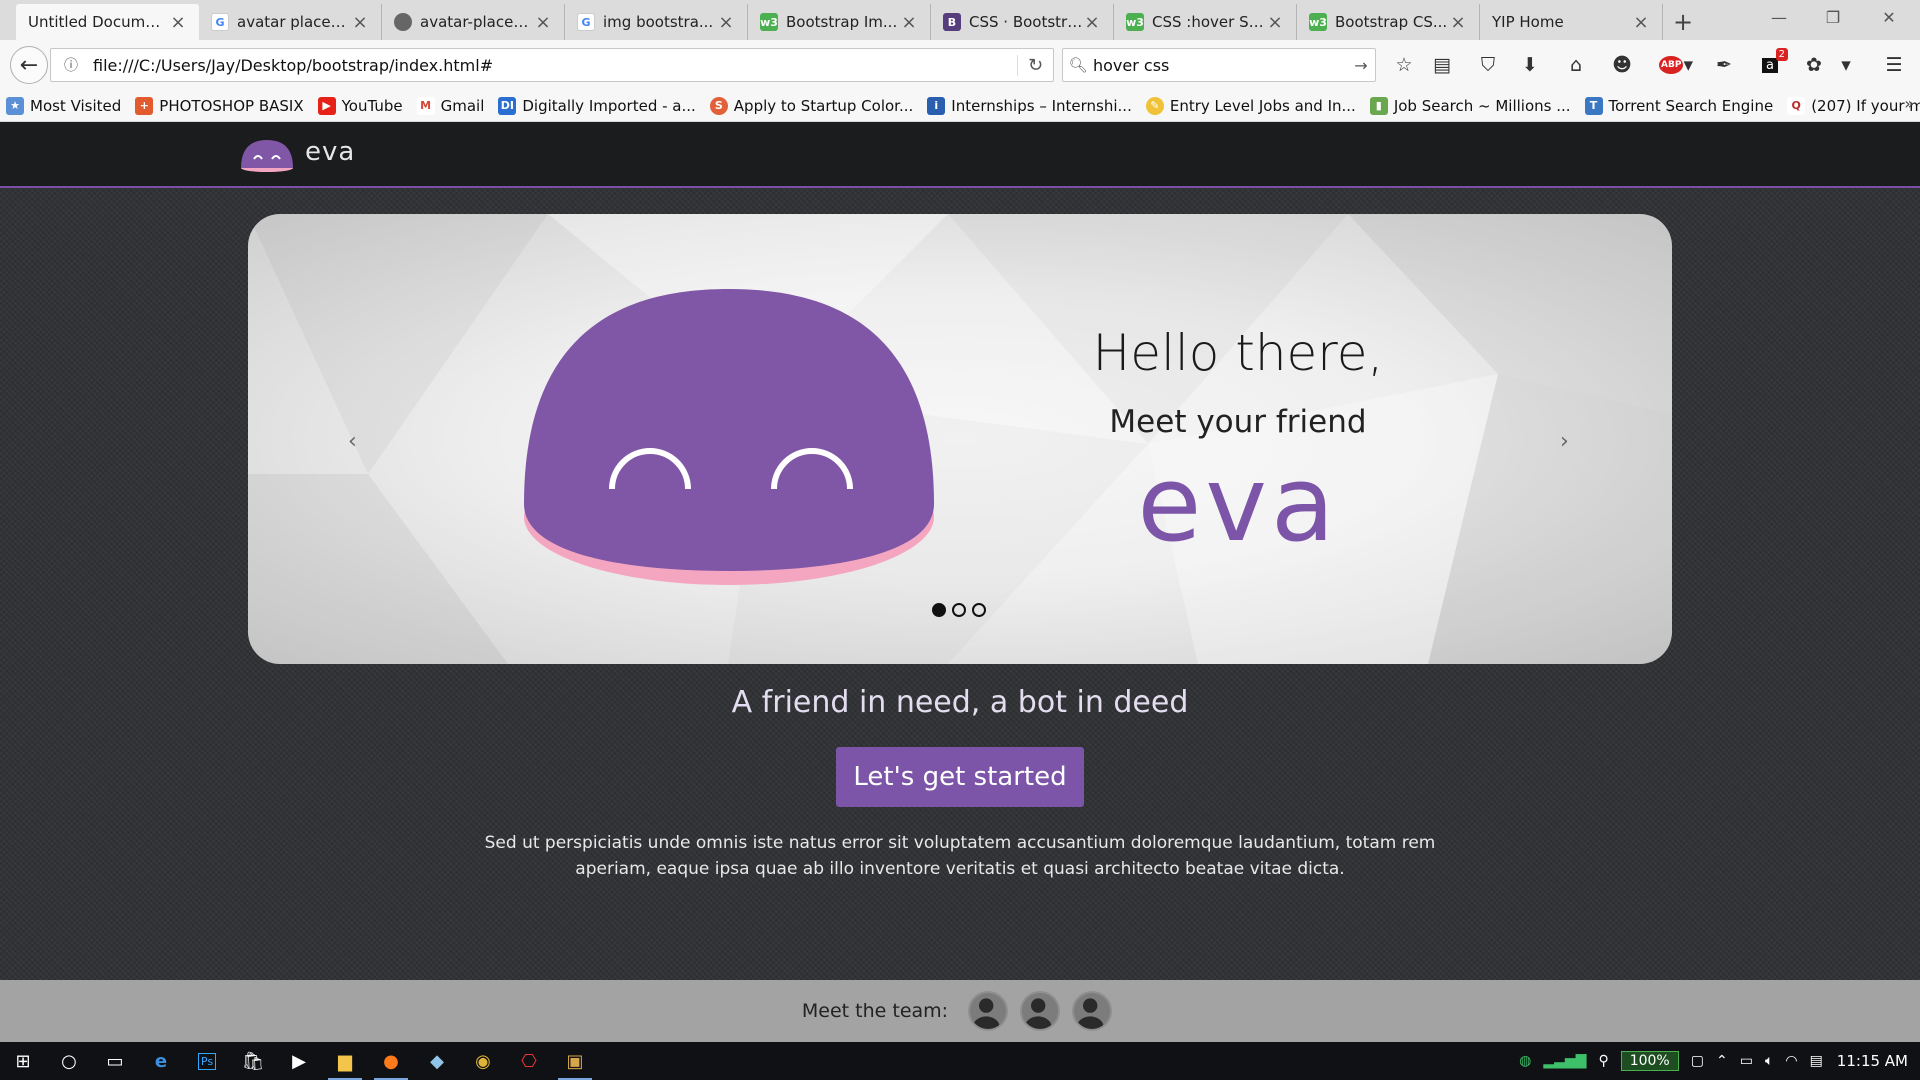 This screenshot has height=1080, width=1920. Describe the element at coordinates (23, 1061) in the screenshot. I see `windows-start-icon: ⊞` at that location.